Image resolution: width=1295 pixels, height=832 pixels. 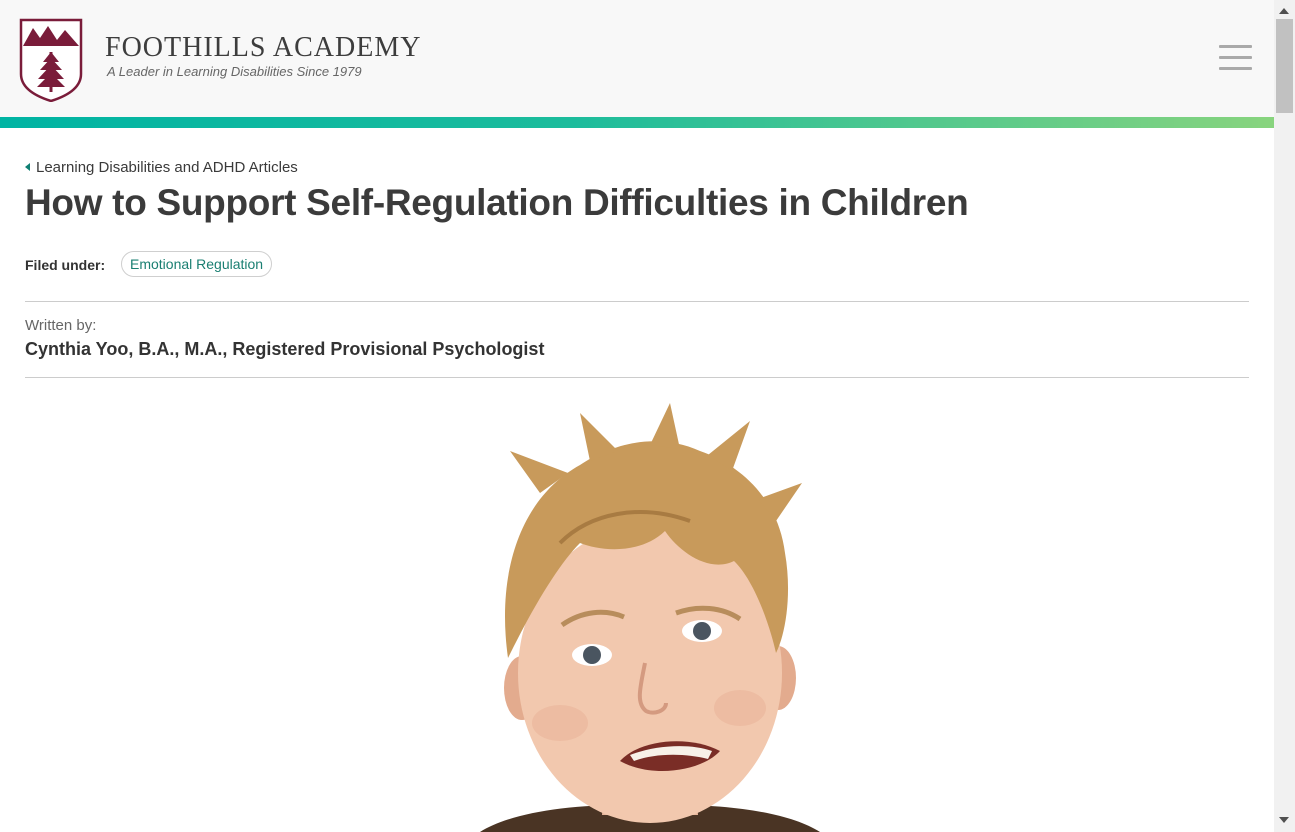 I want to click on scrollbar-thumb, so click(x=1284, y=66).